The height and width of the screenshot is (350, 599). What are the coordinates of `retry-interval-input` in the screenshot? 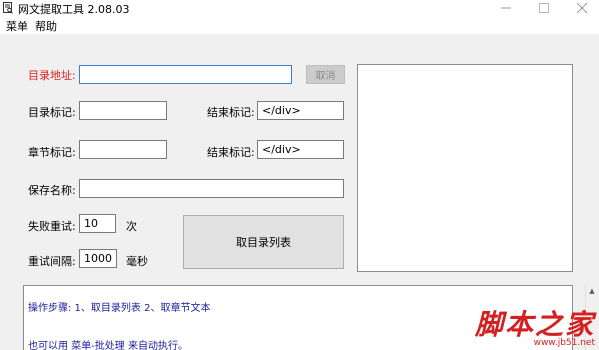 It's located at (98, 258).